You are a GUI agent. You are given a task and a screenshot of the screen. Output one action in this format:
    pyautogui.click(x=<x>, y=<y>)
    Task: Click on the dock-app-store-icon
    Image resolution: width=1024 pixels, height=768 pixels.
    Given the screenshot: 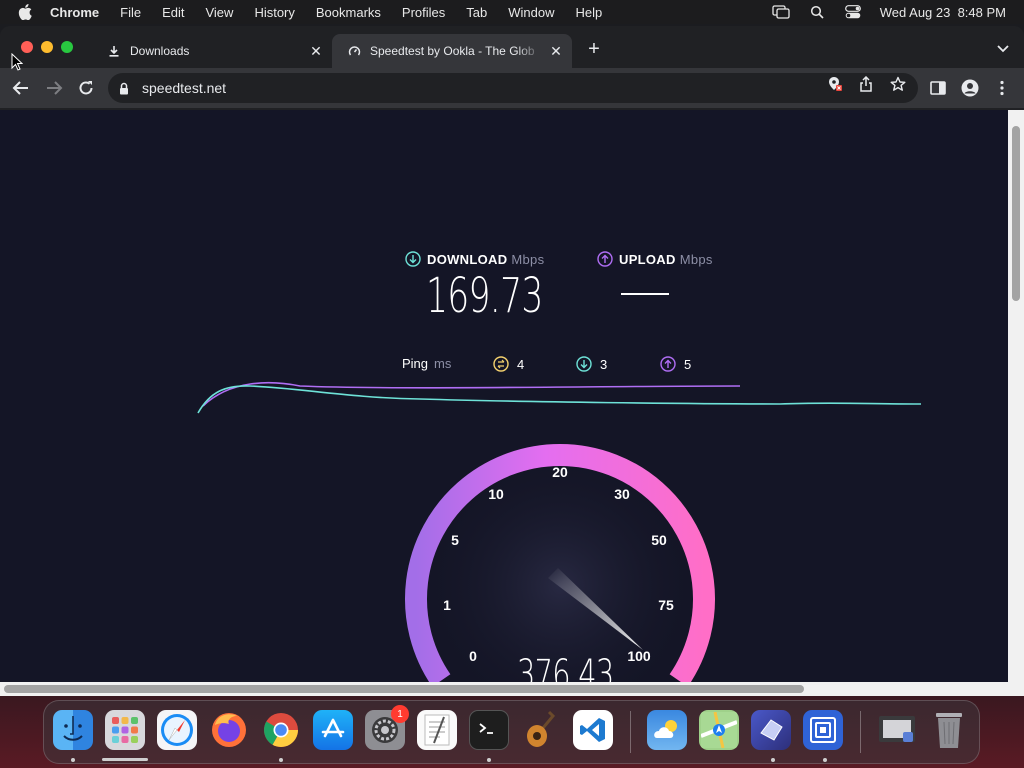 What is the action you would take?
    pyautogui.click(x=333, y=730)
    